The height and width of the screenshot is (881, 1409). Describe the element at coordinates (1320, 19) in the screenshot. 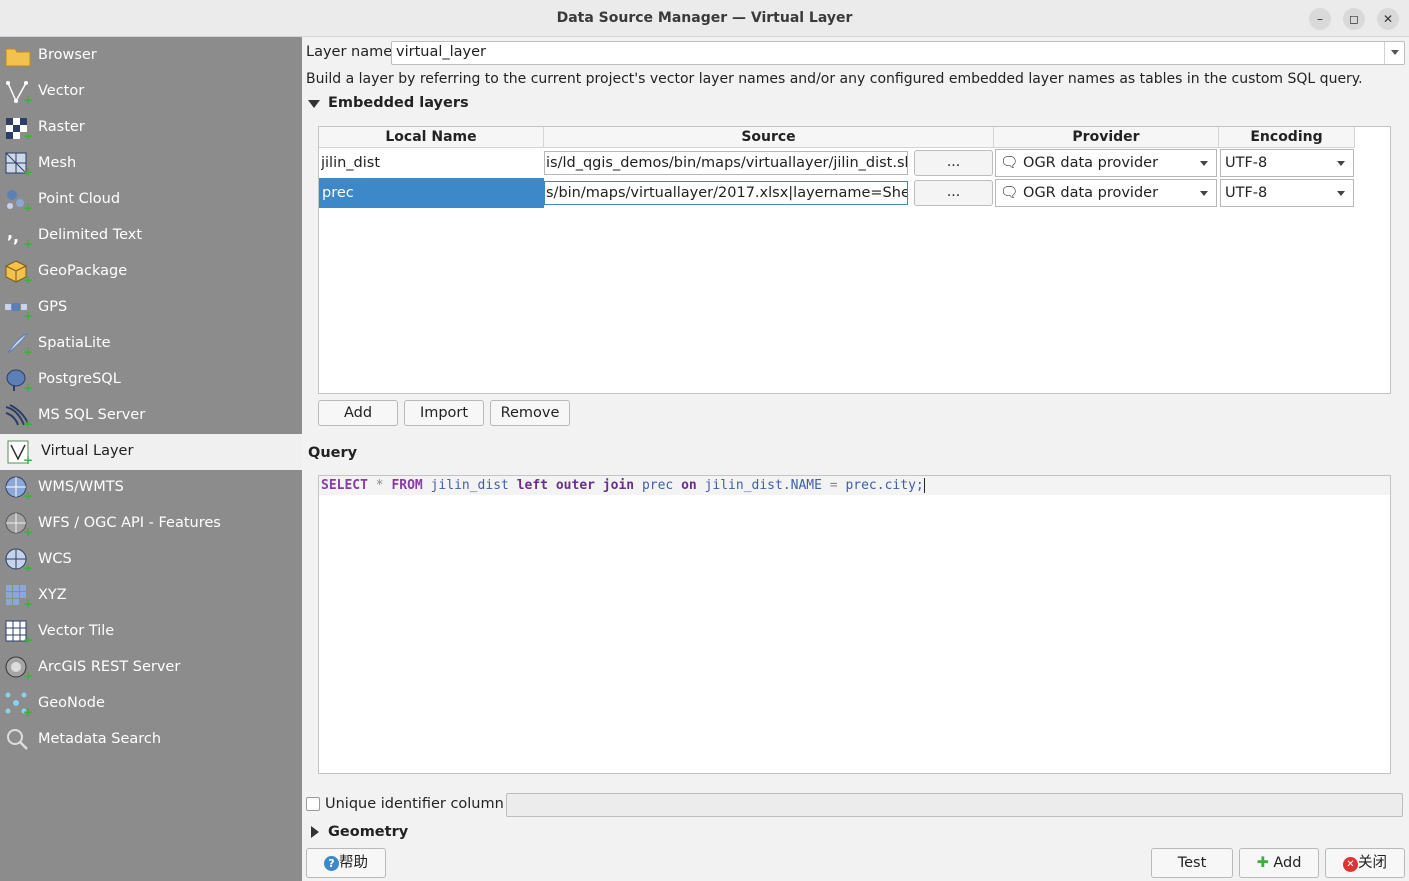

I see `minimize-button: –` at that location.